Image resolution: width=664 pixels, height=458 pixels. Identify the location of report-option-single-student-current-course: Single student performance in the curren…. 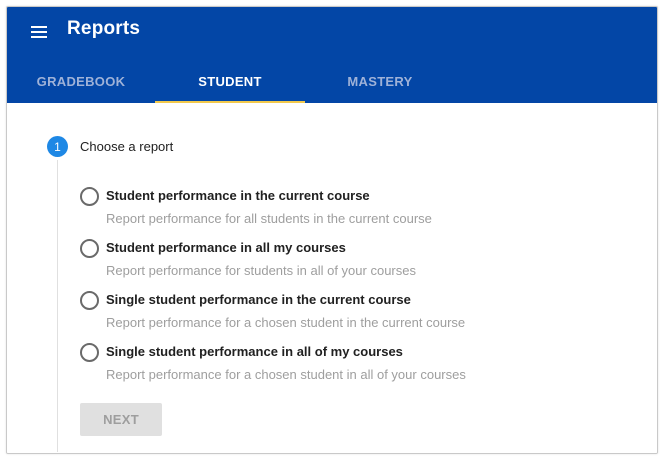
(319, 314).